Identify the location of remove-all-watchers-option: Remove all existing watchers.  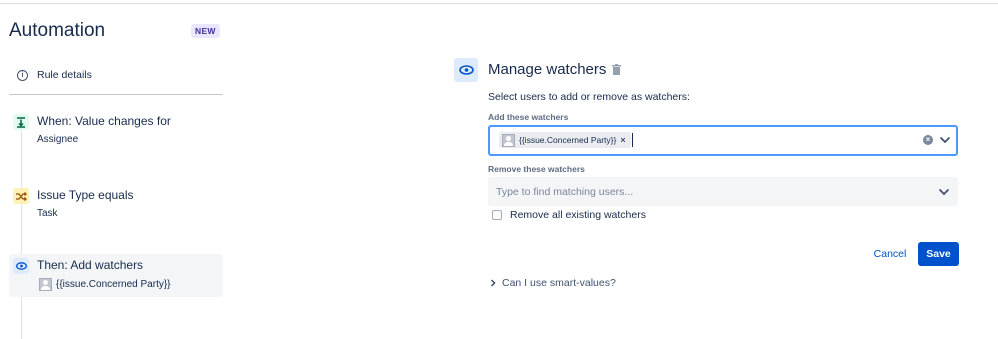
(569, 215).